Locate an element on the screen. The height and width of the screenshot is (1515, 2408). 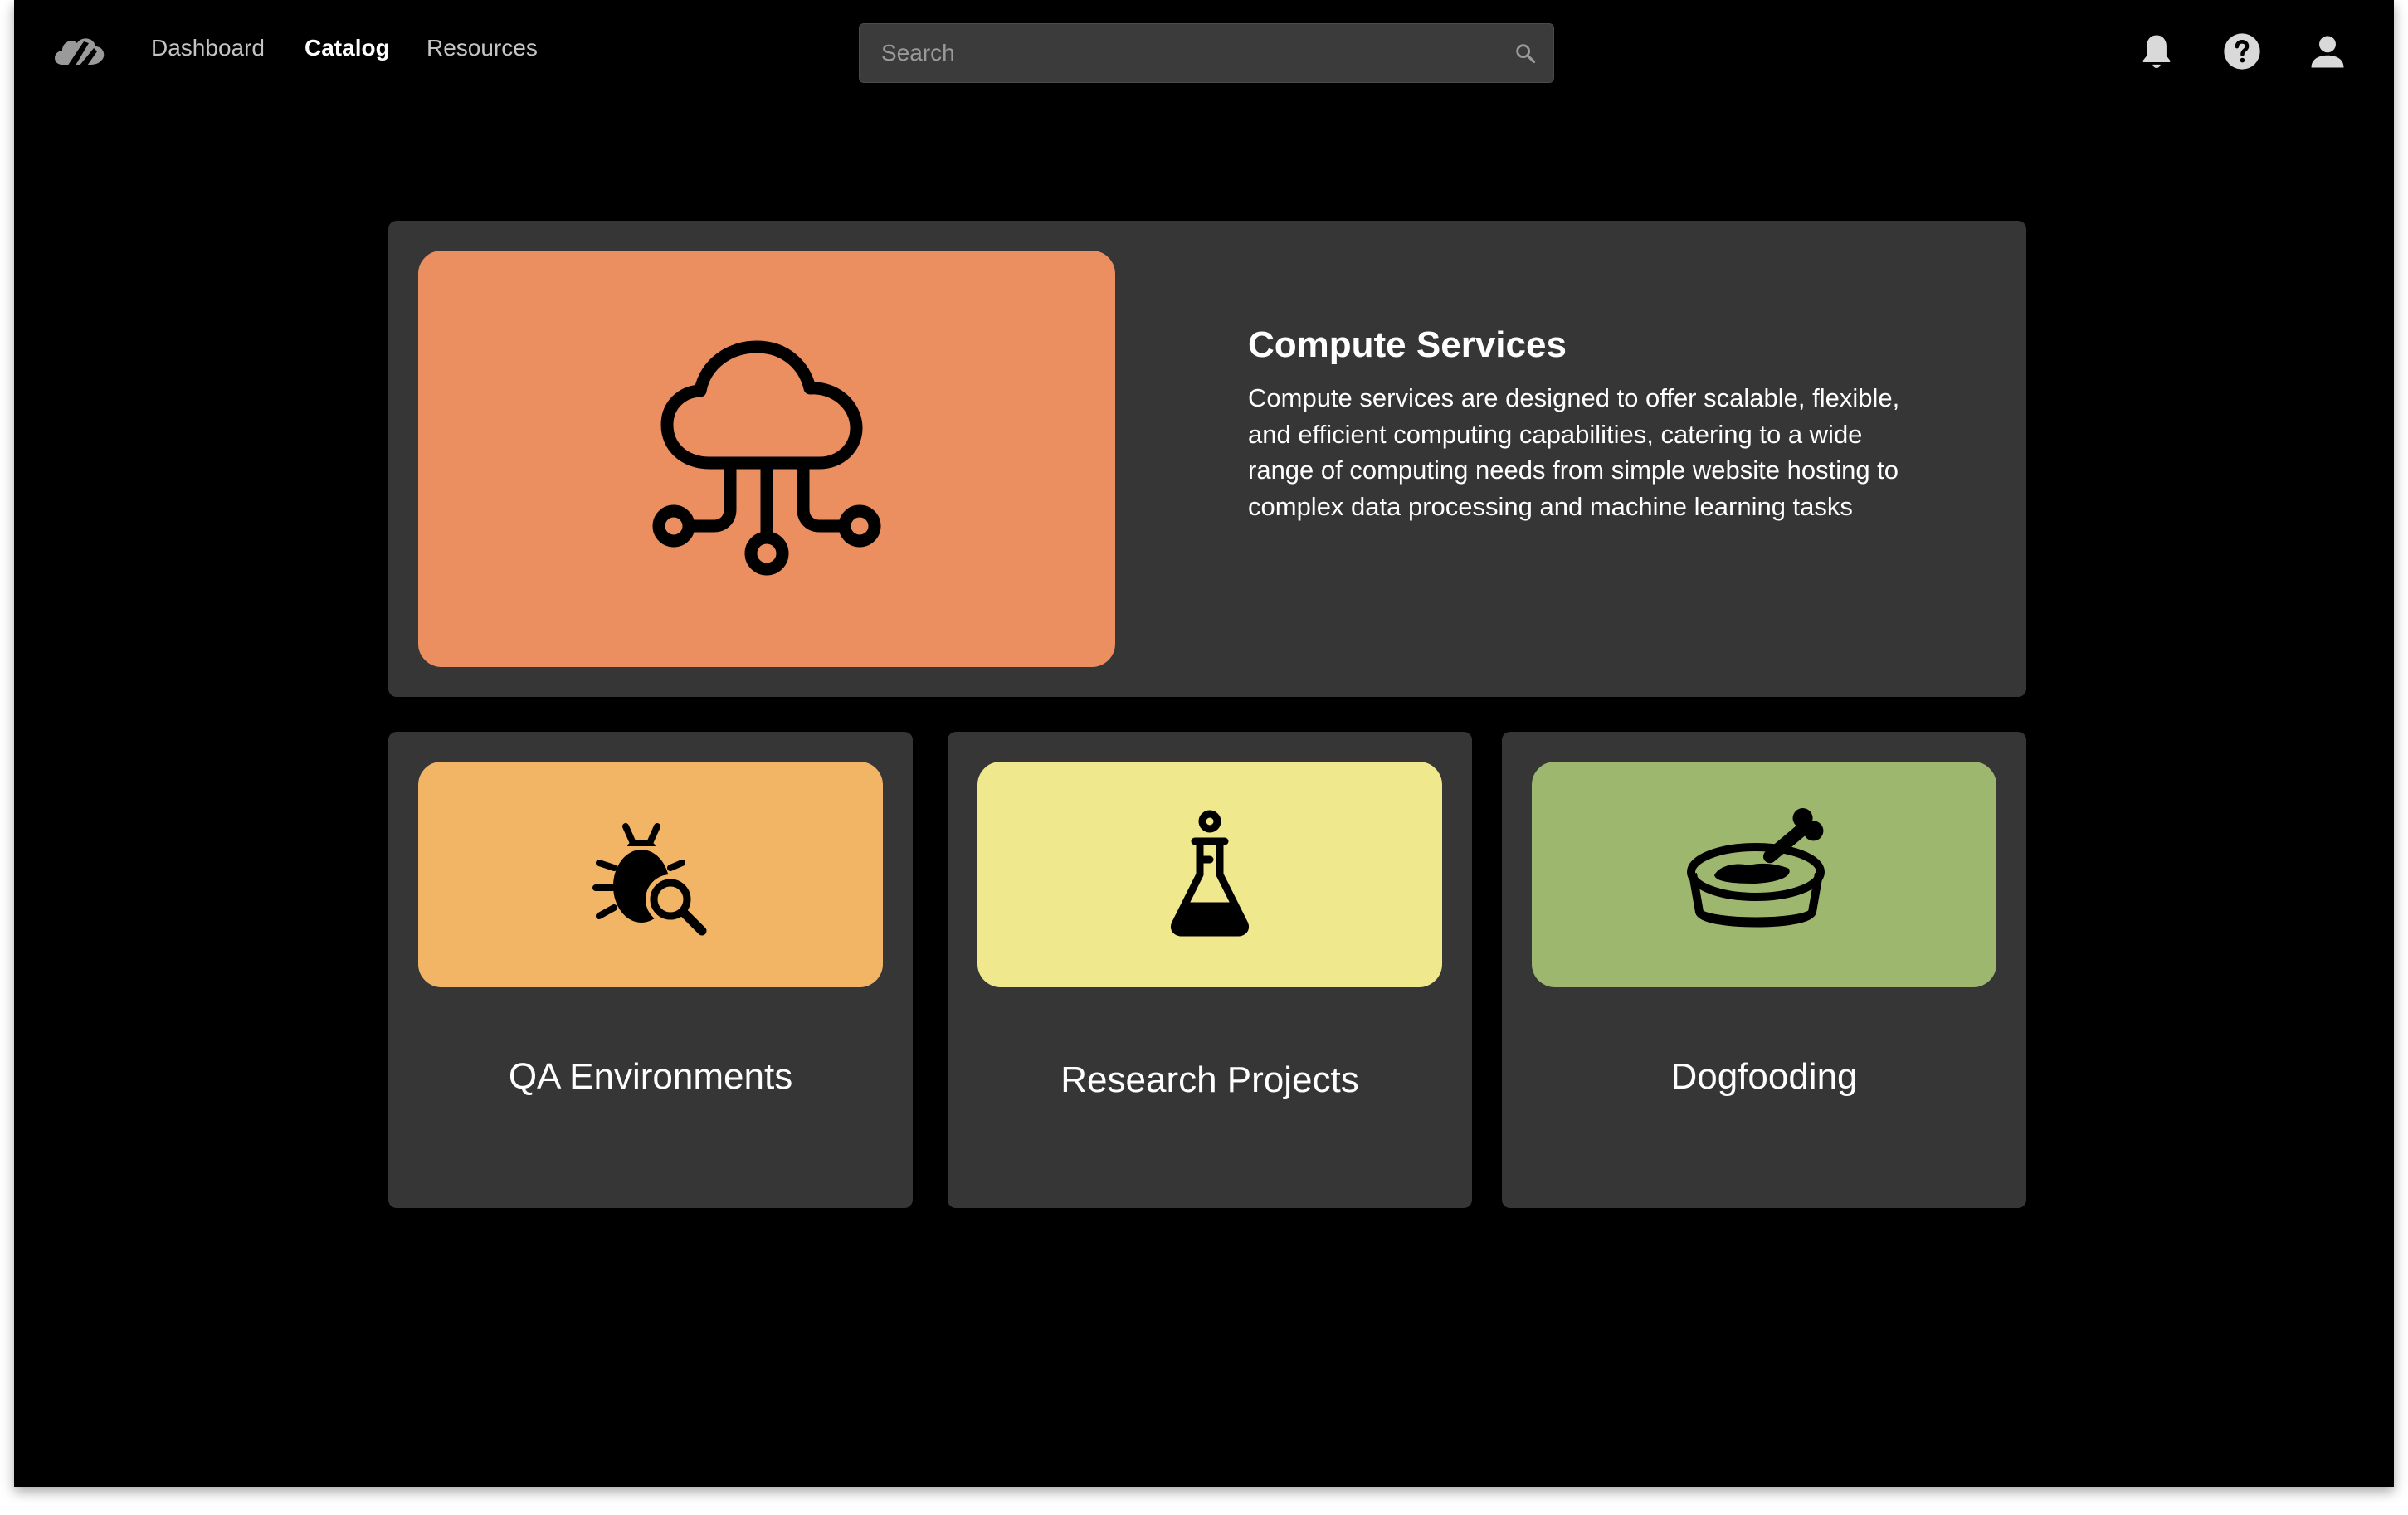
search-box is located at coordinates (1206, 53).